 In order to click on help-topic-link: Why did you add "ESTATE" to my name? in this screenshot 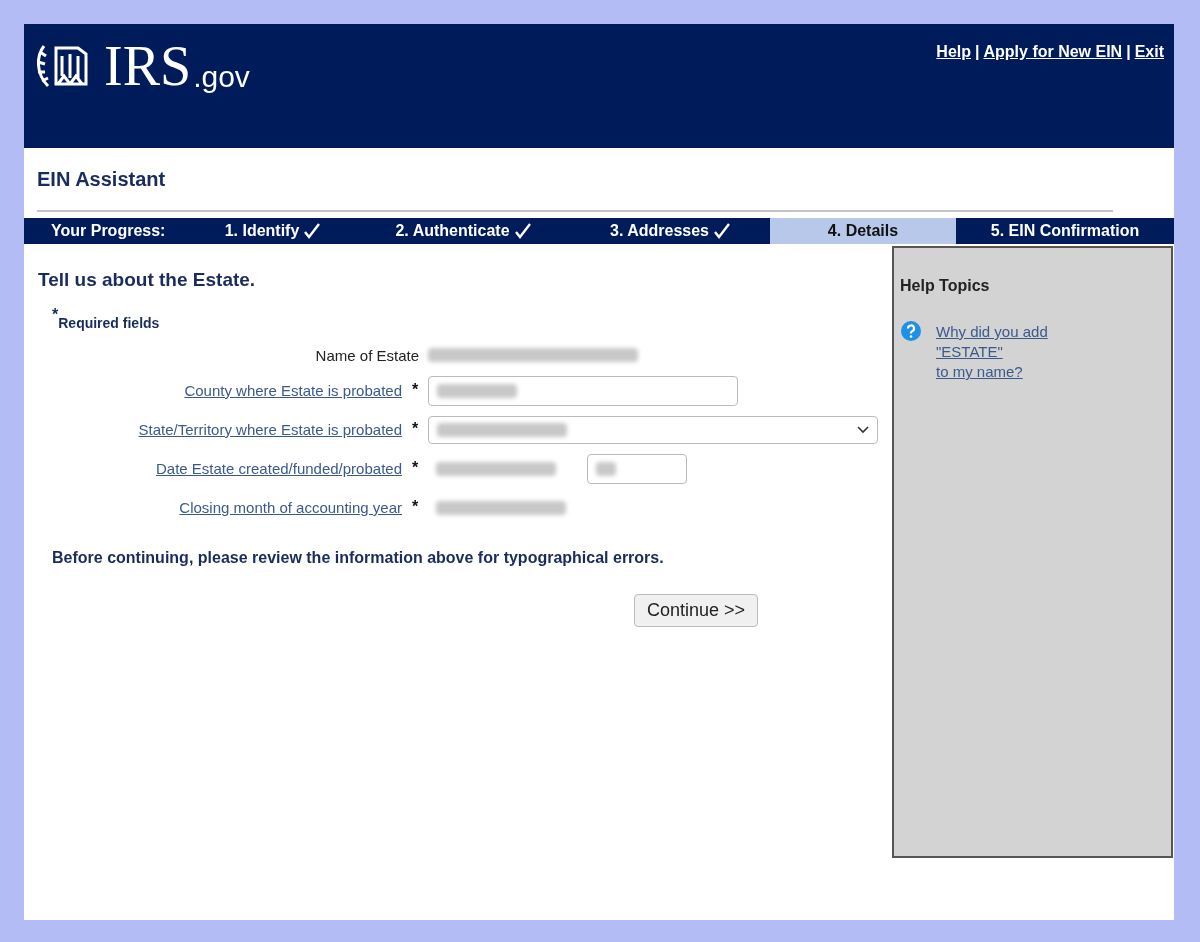, I will do `click(992, 352)`.